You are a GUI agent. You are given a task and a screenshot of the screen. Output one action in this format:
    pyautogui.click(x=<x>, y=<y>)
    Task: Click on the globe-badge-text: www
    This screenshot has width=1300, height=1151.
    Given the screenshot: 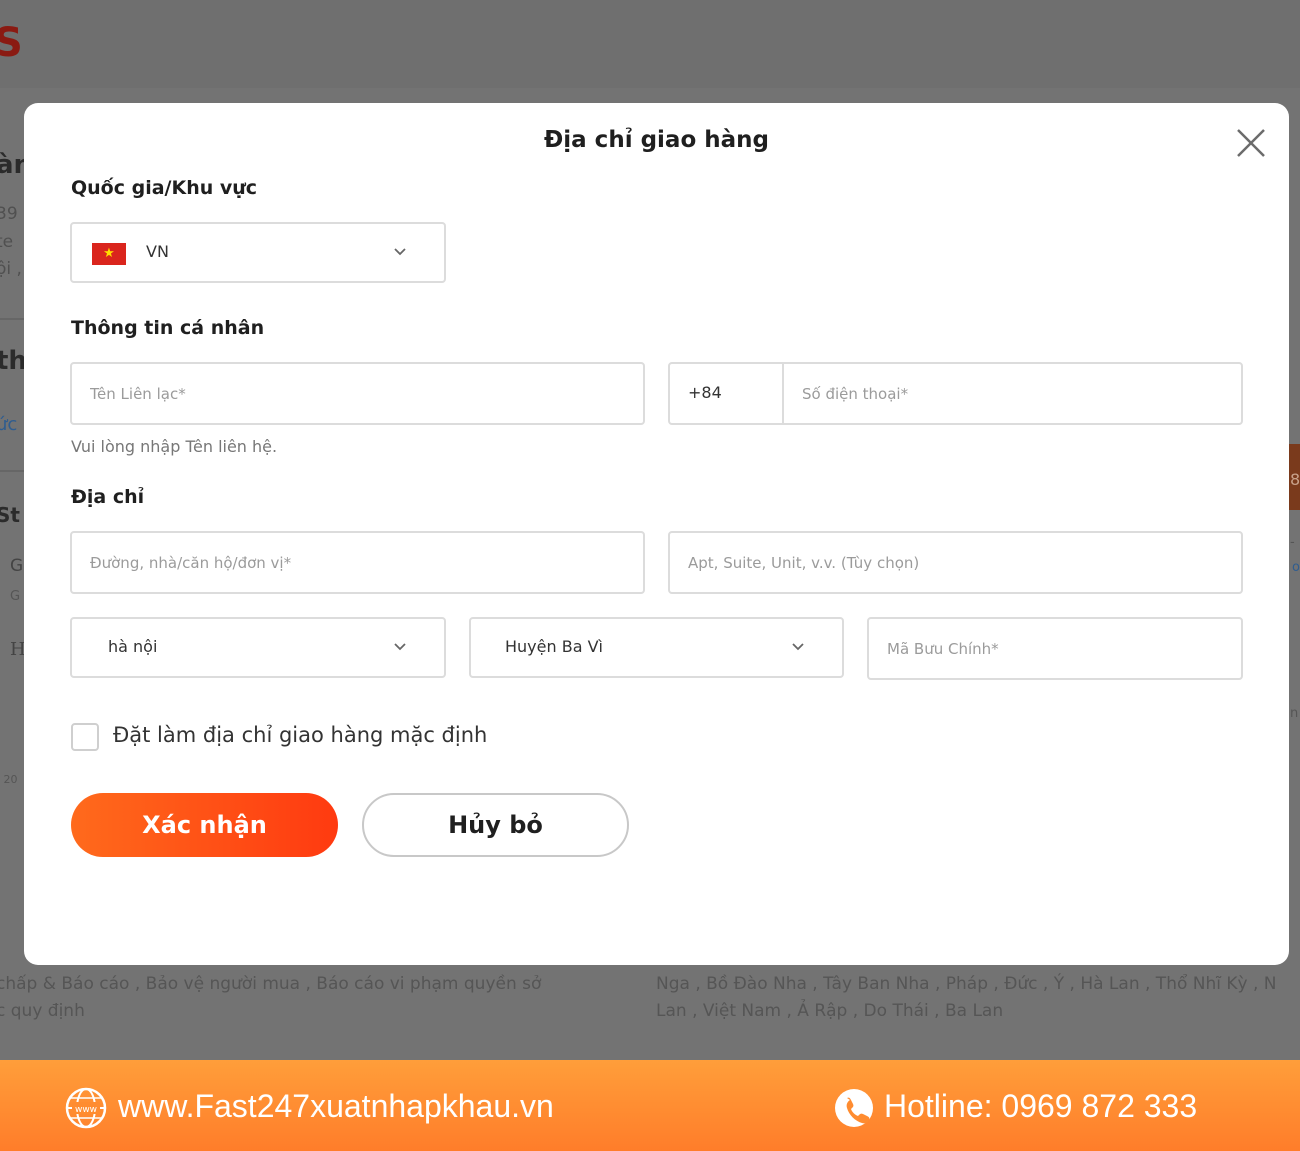 What is the action you would take?
    pyautogui.click(x=86, y=1110)
    